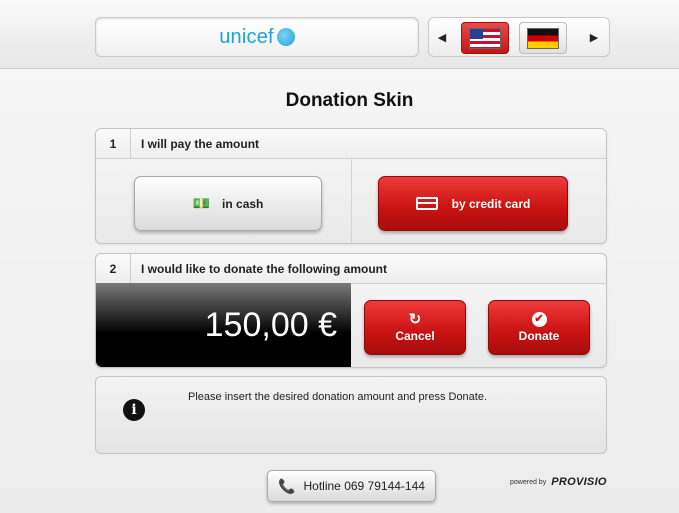 This screenshot has height=513, width=679. I want to click on check-icon: ✔, so click(539, 319).